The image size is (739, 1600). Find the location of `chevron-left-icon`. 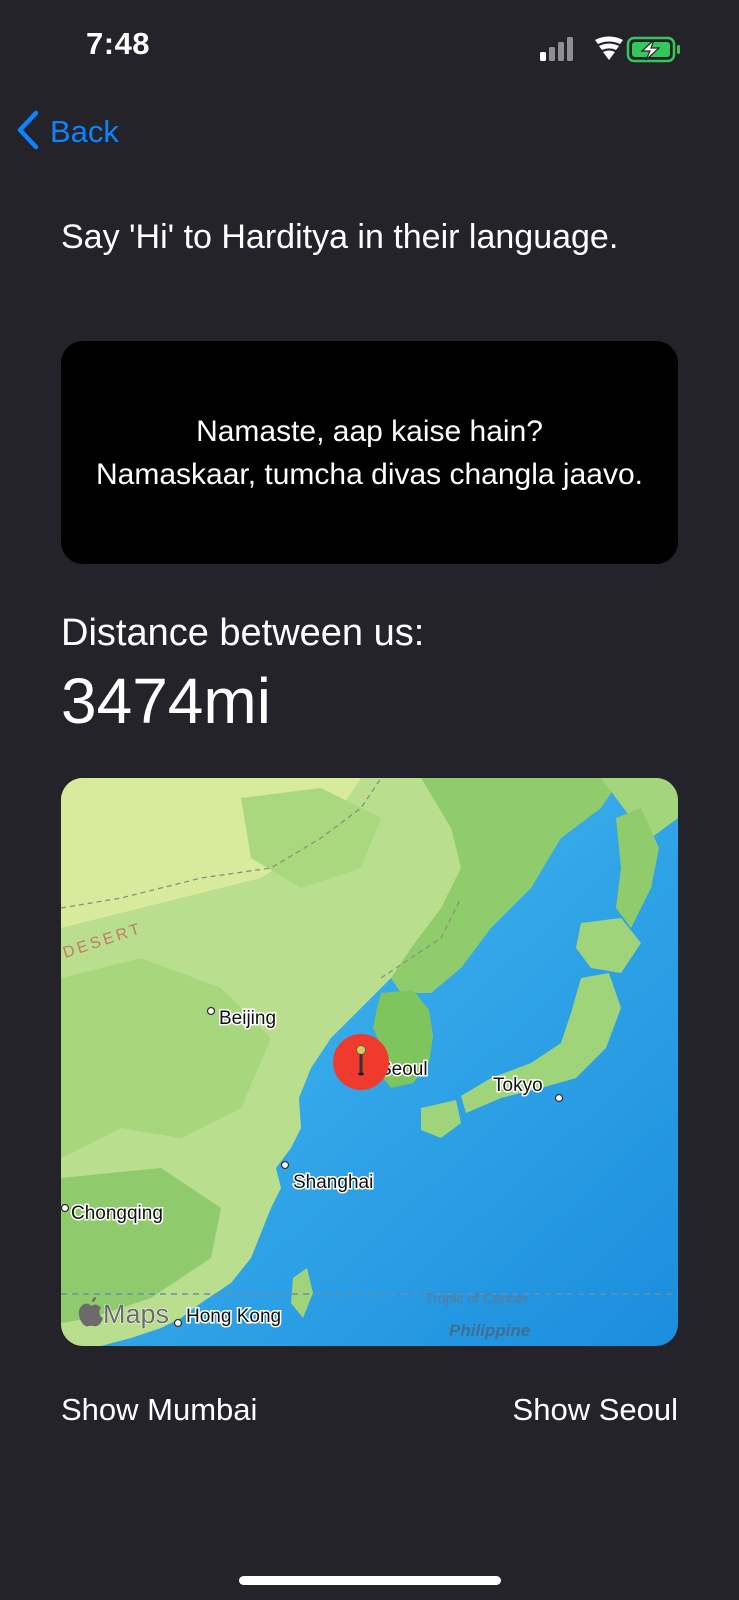

chevron-left-icon is located at coordinates (27, 132).